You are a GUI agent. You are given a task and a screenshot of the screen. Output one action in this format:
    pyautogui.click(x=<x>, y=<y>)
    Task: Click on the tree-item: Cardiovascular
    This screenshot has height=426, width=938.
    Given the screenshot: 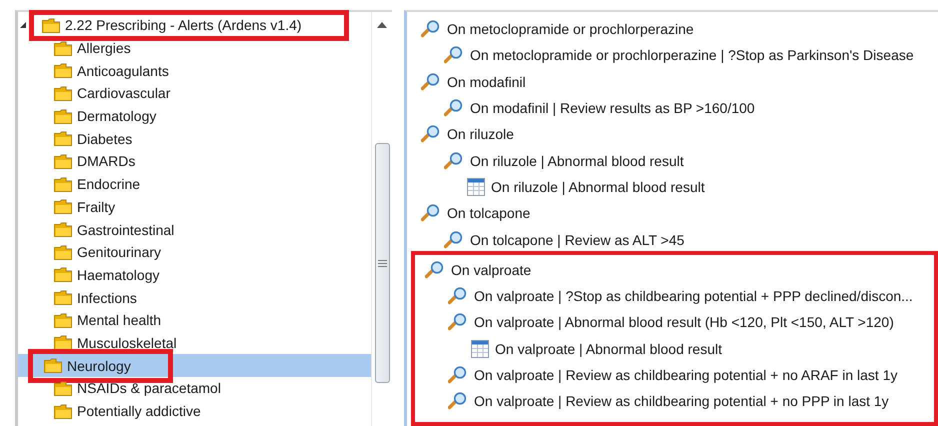 What is the action you would take?
    pyautogui.click(x=114, y=93)
    